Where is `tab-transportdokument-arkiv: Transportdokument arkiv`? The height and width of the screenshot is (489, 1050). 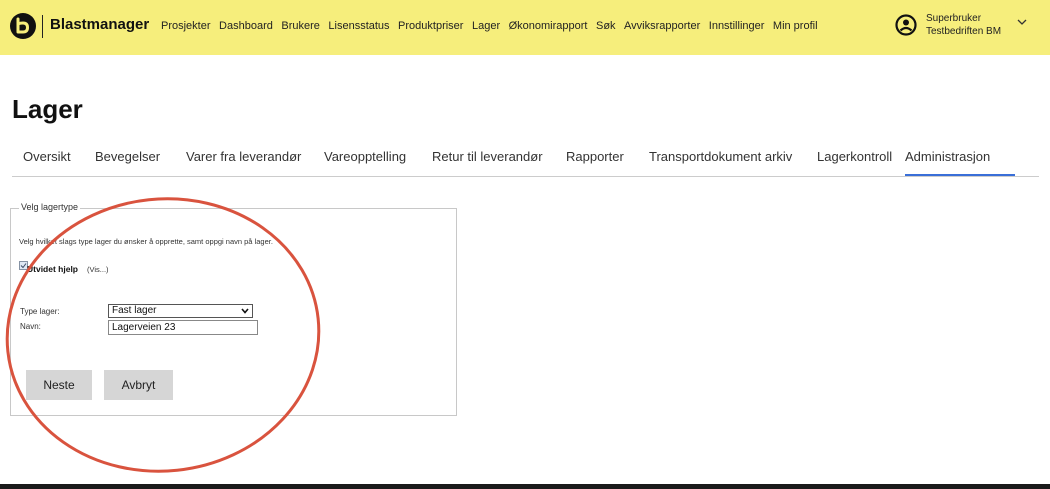 tab-transportdokument-arkiv: Transportdokument arkiv is located at coordinates (720, 156).